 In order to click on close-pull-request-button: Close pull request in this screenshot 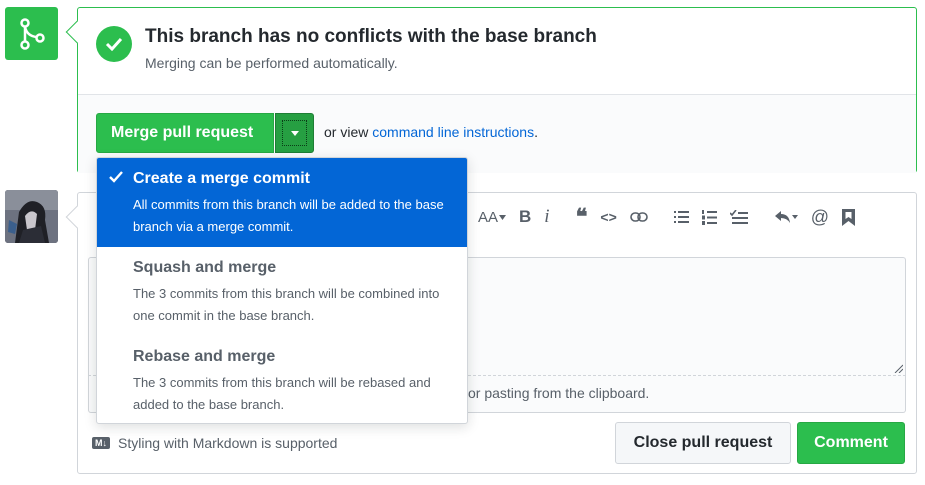, I will do `click(703, 443)`.